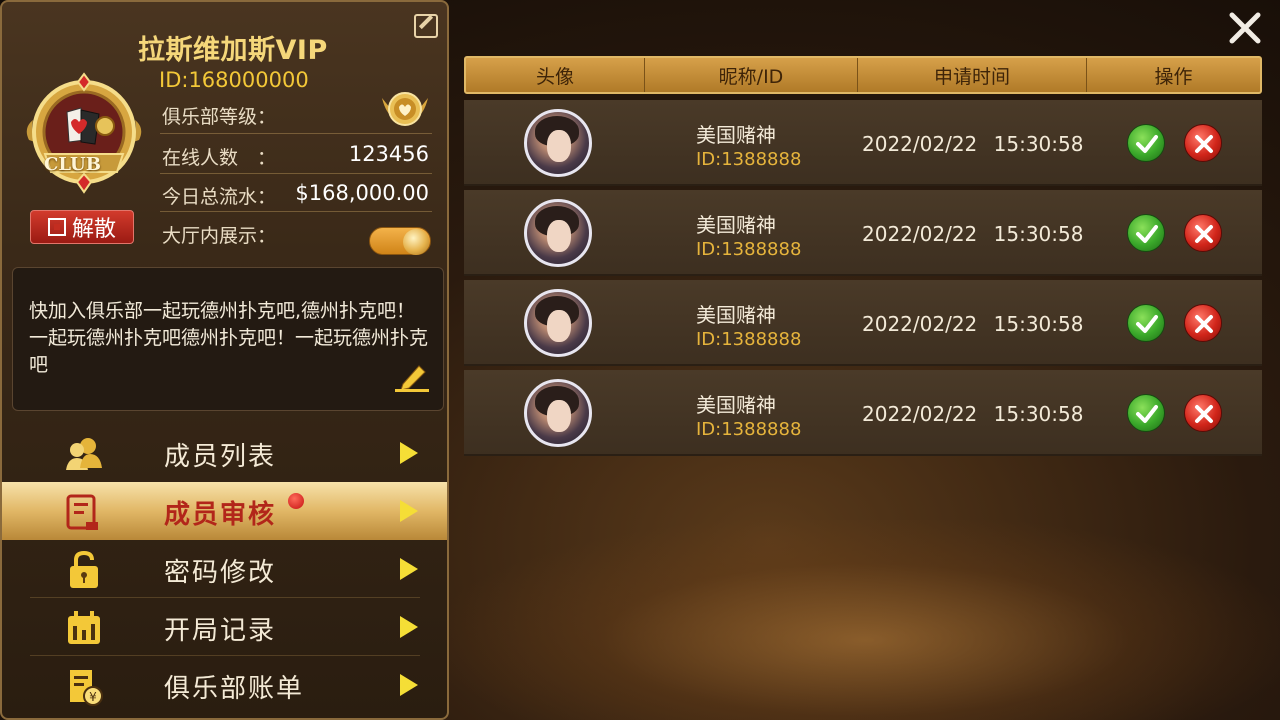 Image resolution: width=1280 pixels, height=720 pixels. Describe the element at coordinates (296, 501) in the screenshot. I see `notification-dot` at that location.